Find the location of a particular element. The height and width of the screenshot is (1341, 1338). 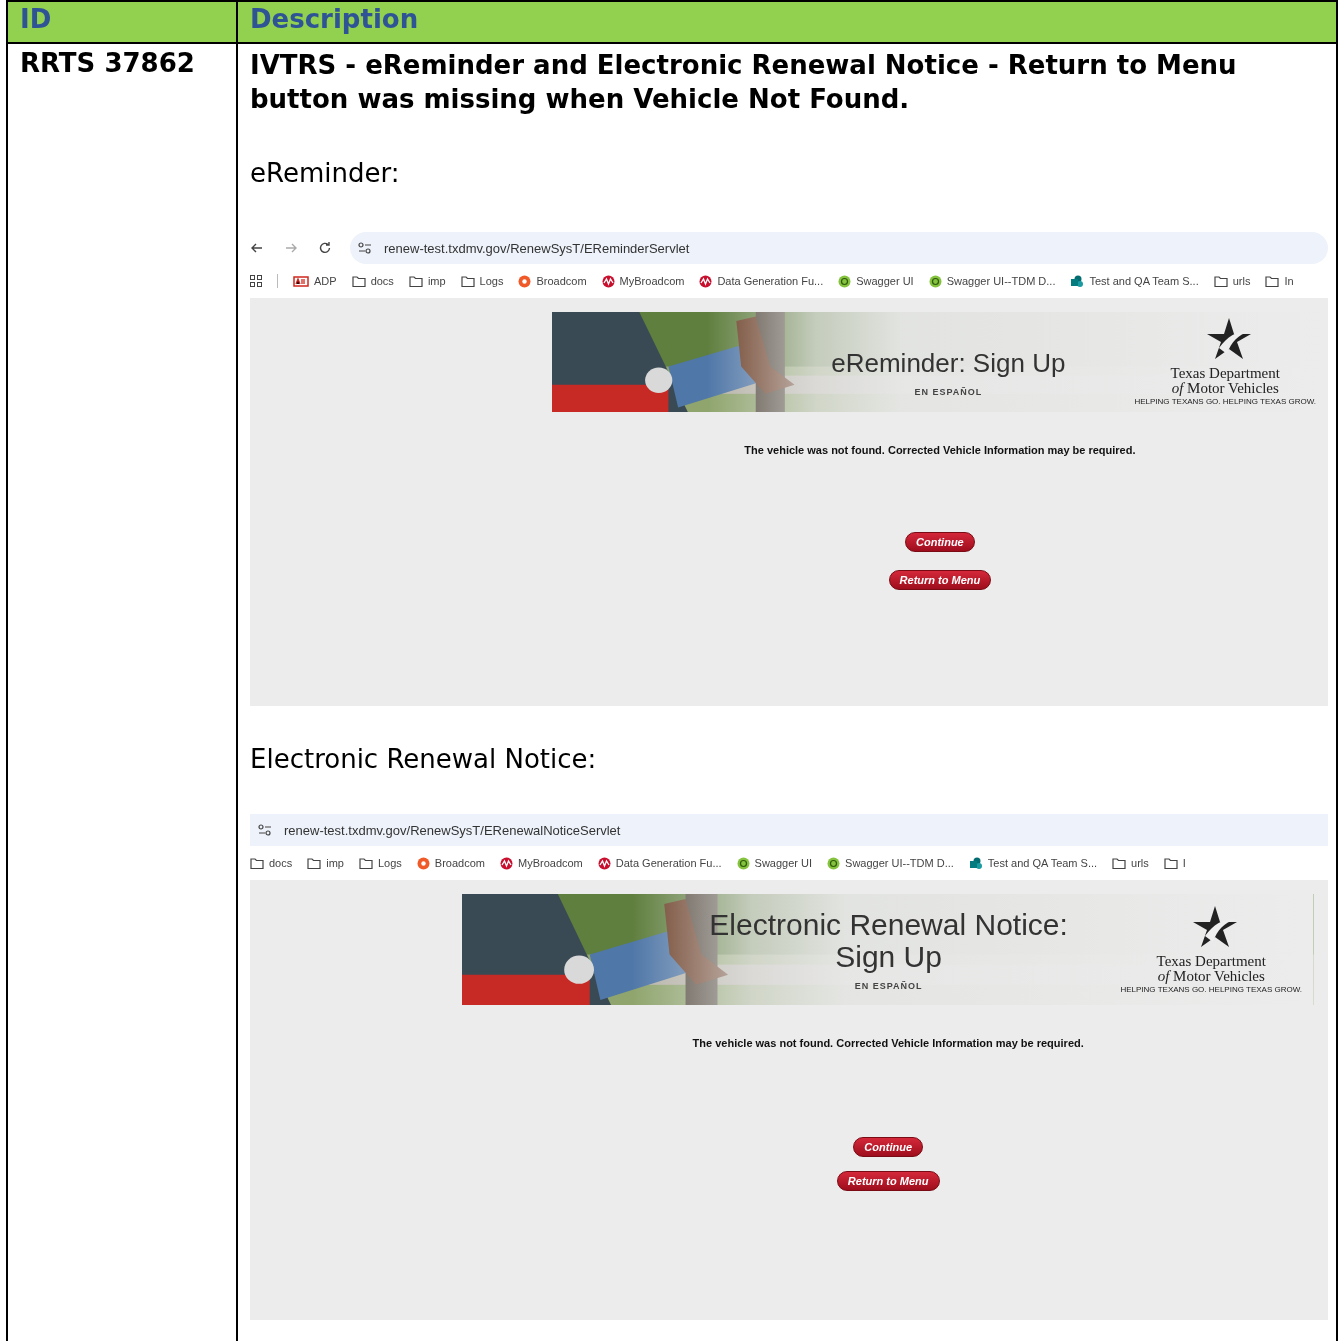

issue-title: IVTRS - eReminder and Electronic Renewal Notice - Return to Menu button was missing when Vehicle Not Found. is located at coordinates (744, 82).